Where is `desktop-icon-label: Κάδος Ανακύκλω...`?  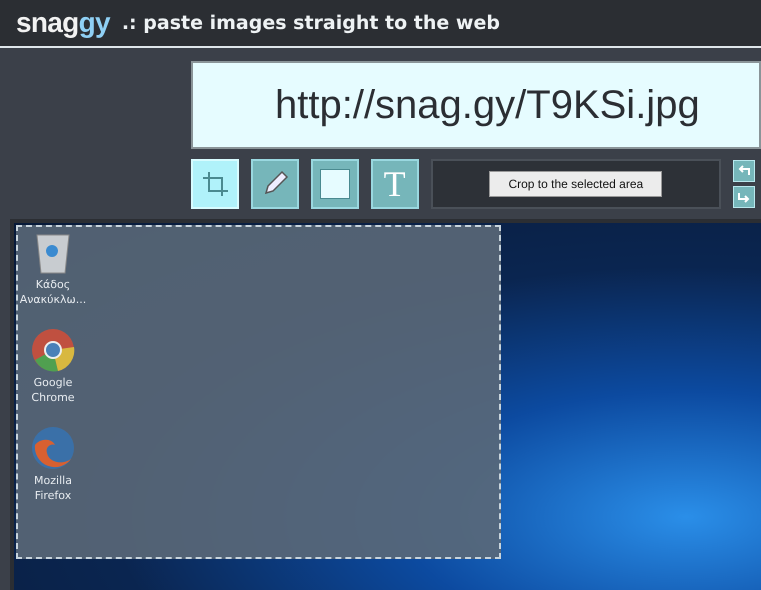
desktop-icon-label: Κάδος Ανακύκλω... is located at coordinates (53, 292).